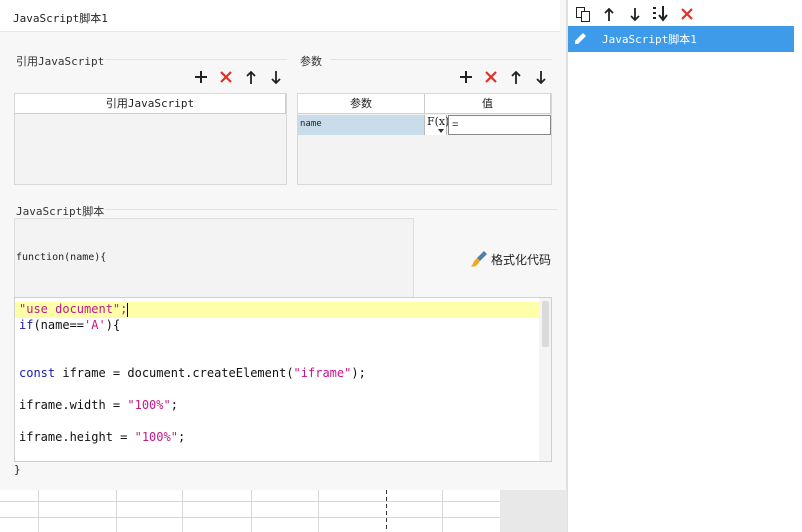 Image resolution: width=802 pixels, height=532 pixels. Describe the element at coordinates (521, 259) in the screenshot. I see `format-code-label: 格式化代码` at that location.